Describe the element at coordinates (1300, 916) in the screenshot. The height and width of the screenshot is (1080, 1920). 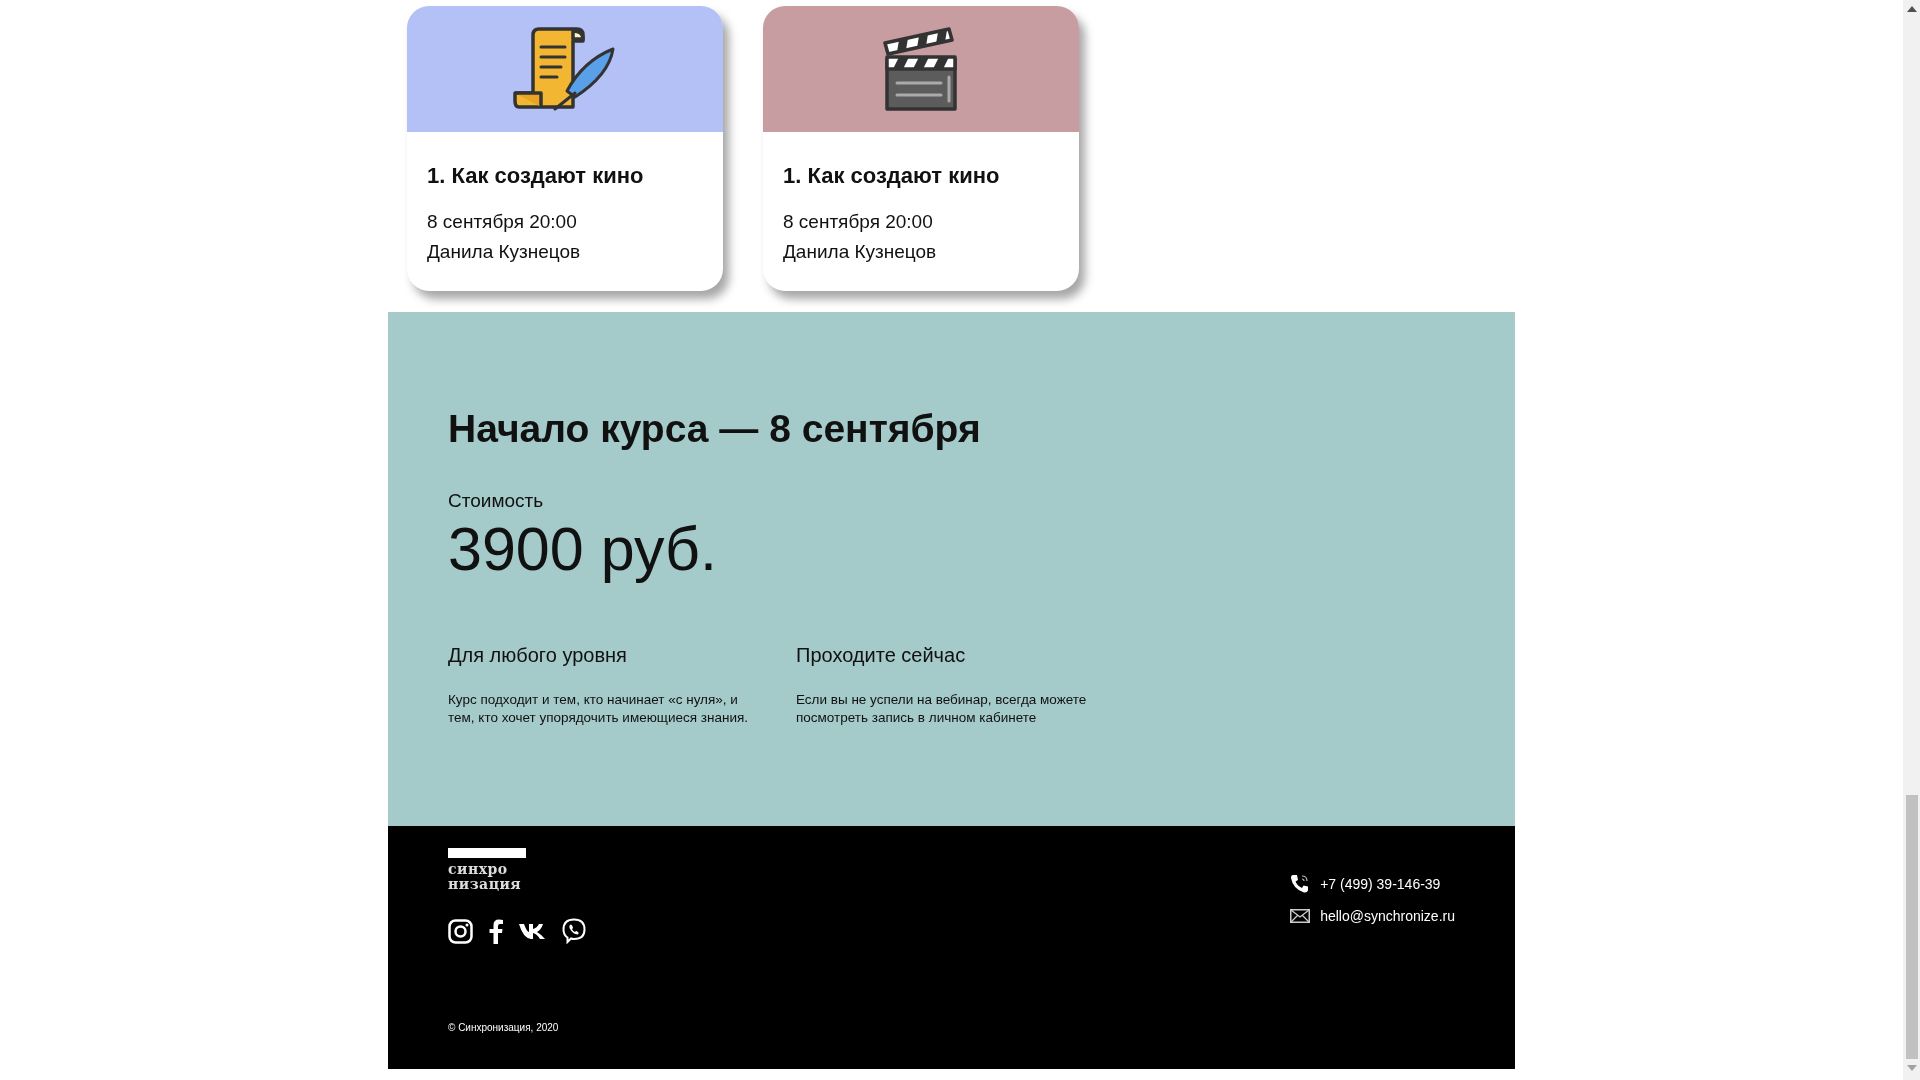
I see `email-icon` at that location.